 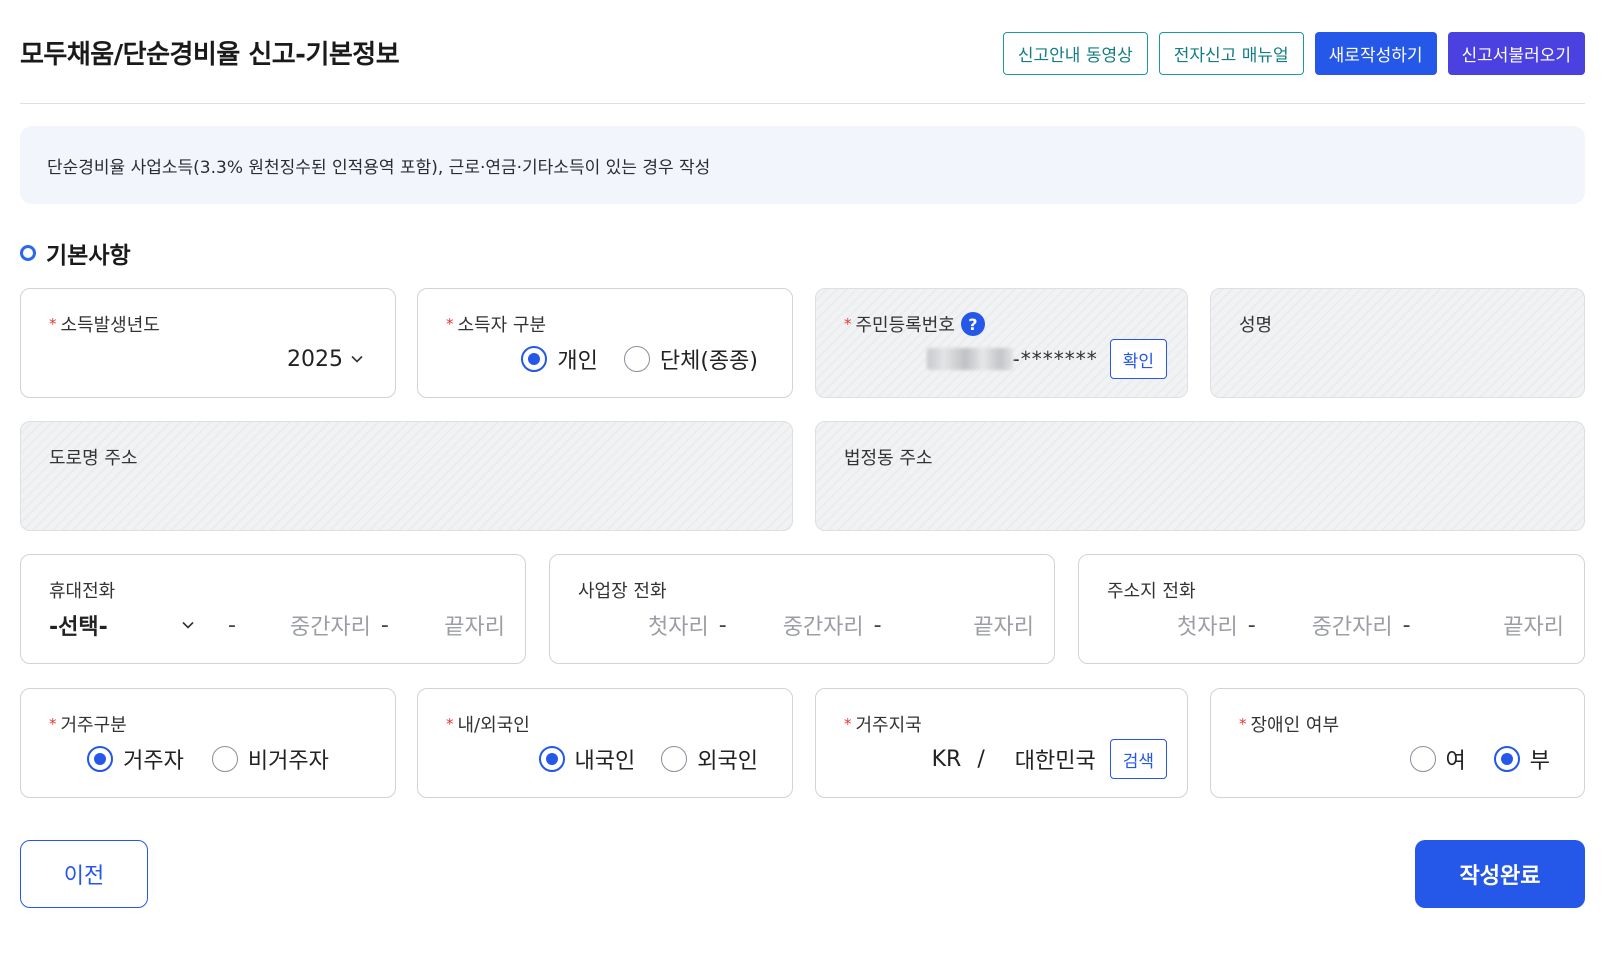 What do you see at coordinates (82, 591) in the screenshot?
I see `mobile-label: 휴대전화` at bounding box center [82, 591].